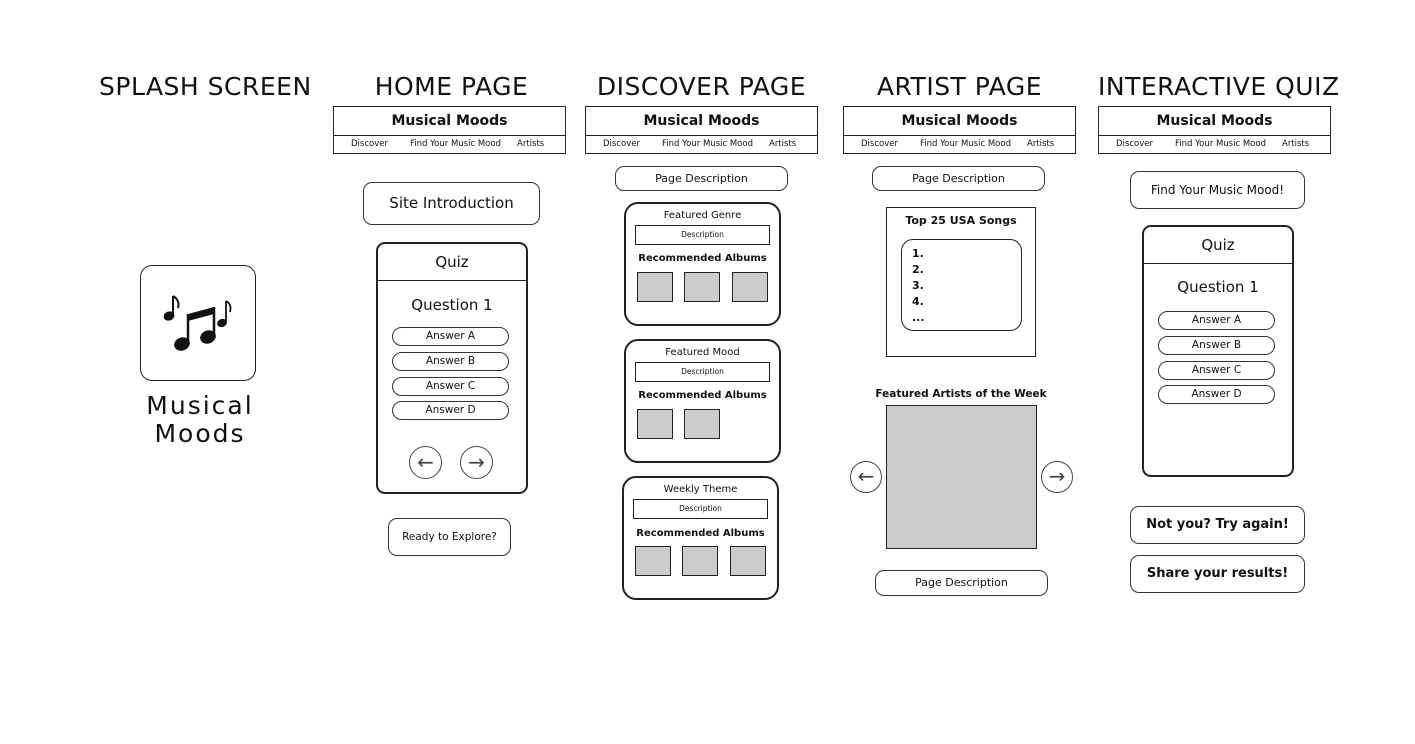 This screenshot has height=744, width=1415. I want to click on song-item: 1., so click(918, 254).